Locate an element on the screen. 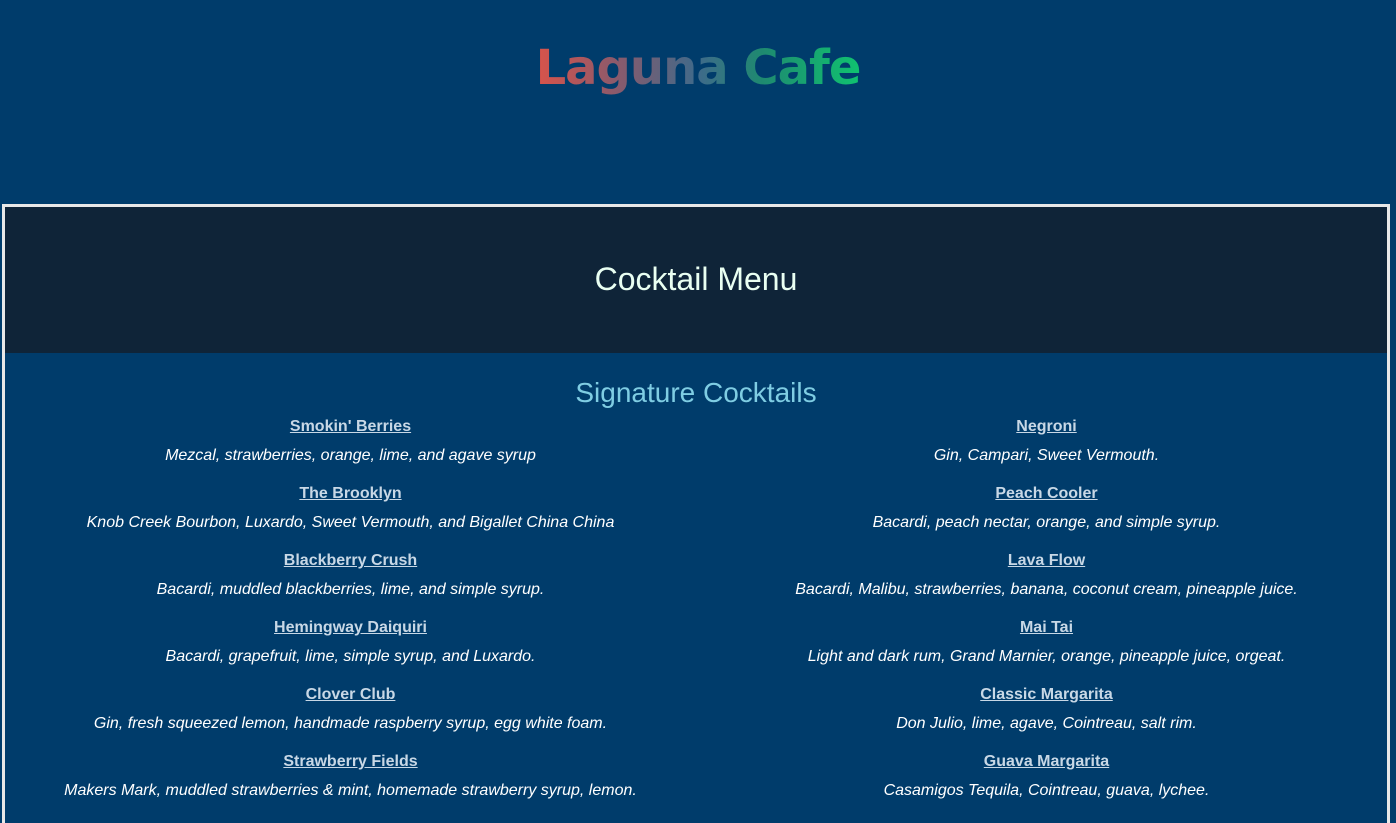 The image size is (1396, 823). menu-item-link: Clover Club is located at coordinates (351, 695).